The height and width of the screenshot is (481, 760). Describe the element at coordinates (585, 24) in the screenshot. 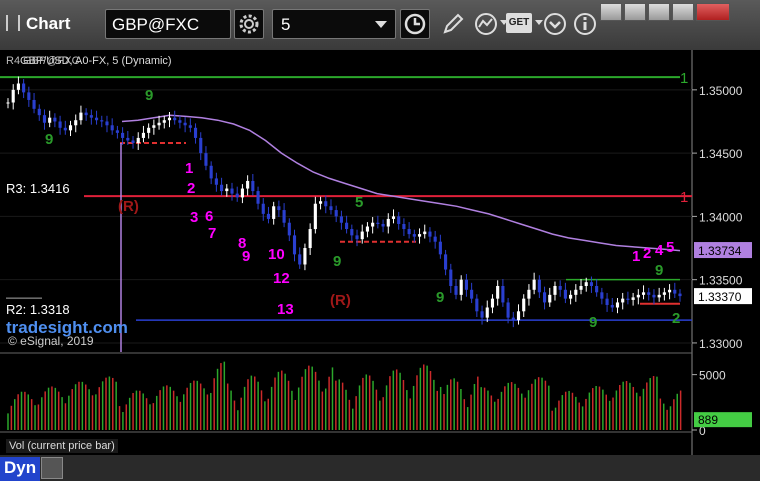

I see `info-icon` at that location.